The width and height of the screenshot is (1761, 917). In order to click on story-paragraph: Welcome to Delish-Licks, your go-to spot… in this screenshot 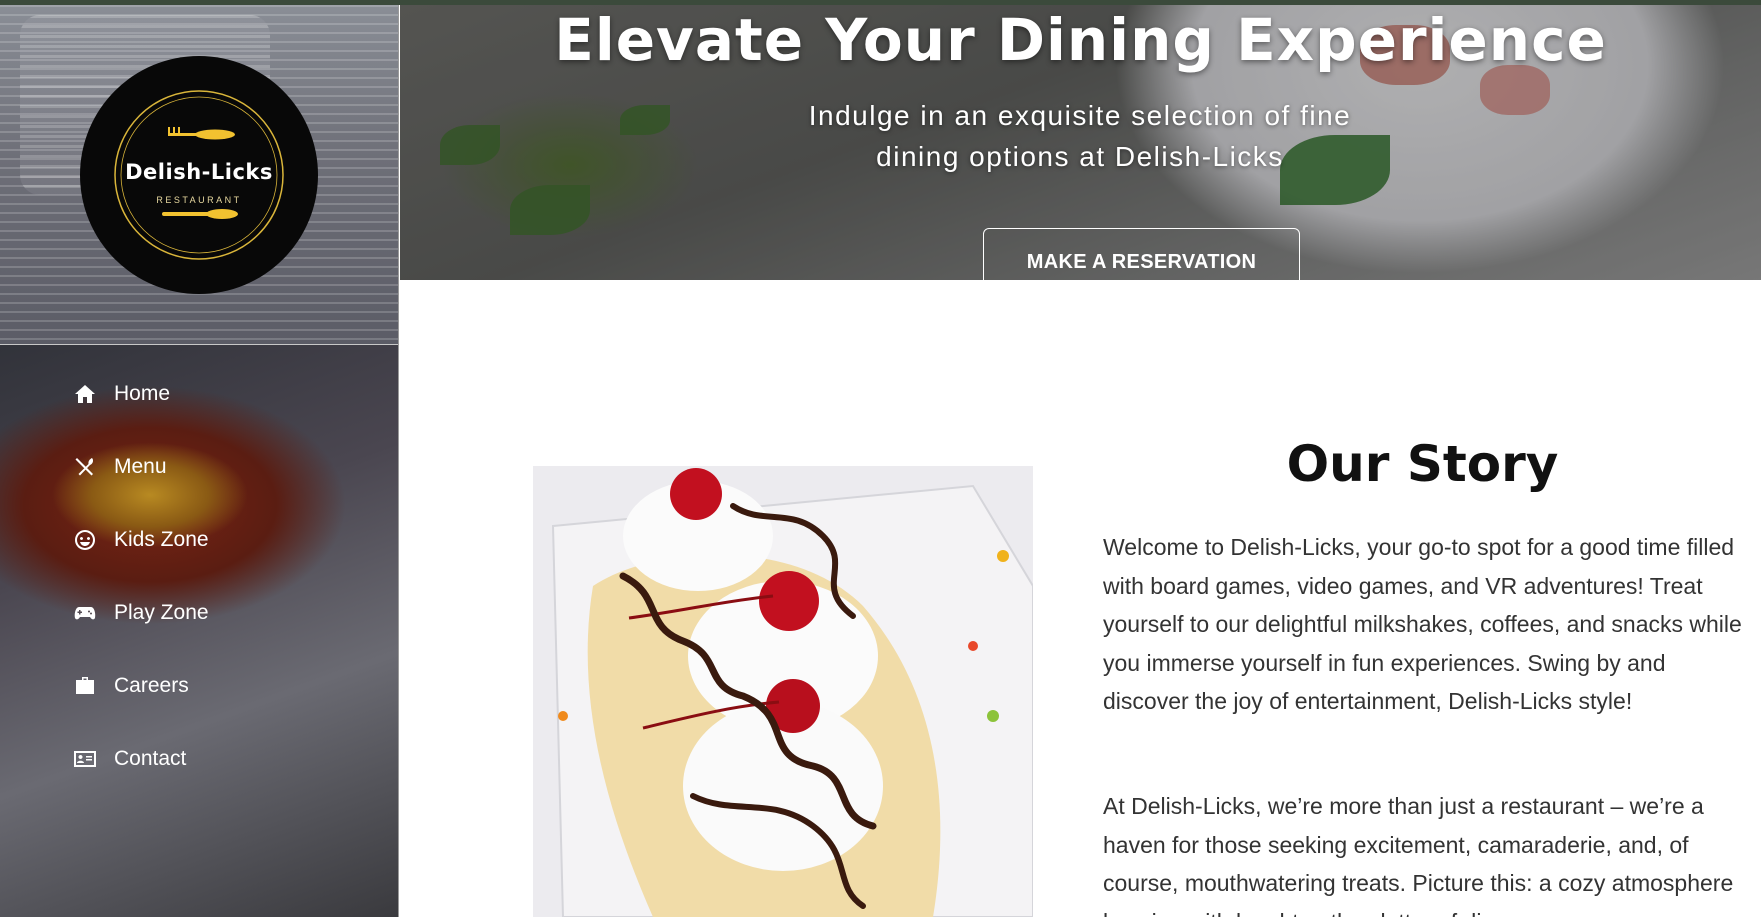, I will do `click(1422, 624)`.